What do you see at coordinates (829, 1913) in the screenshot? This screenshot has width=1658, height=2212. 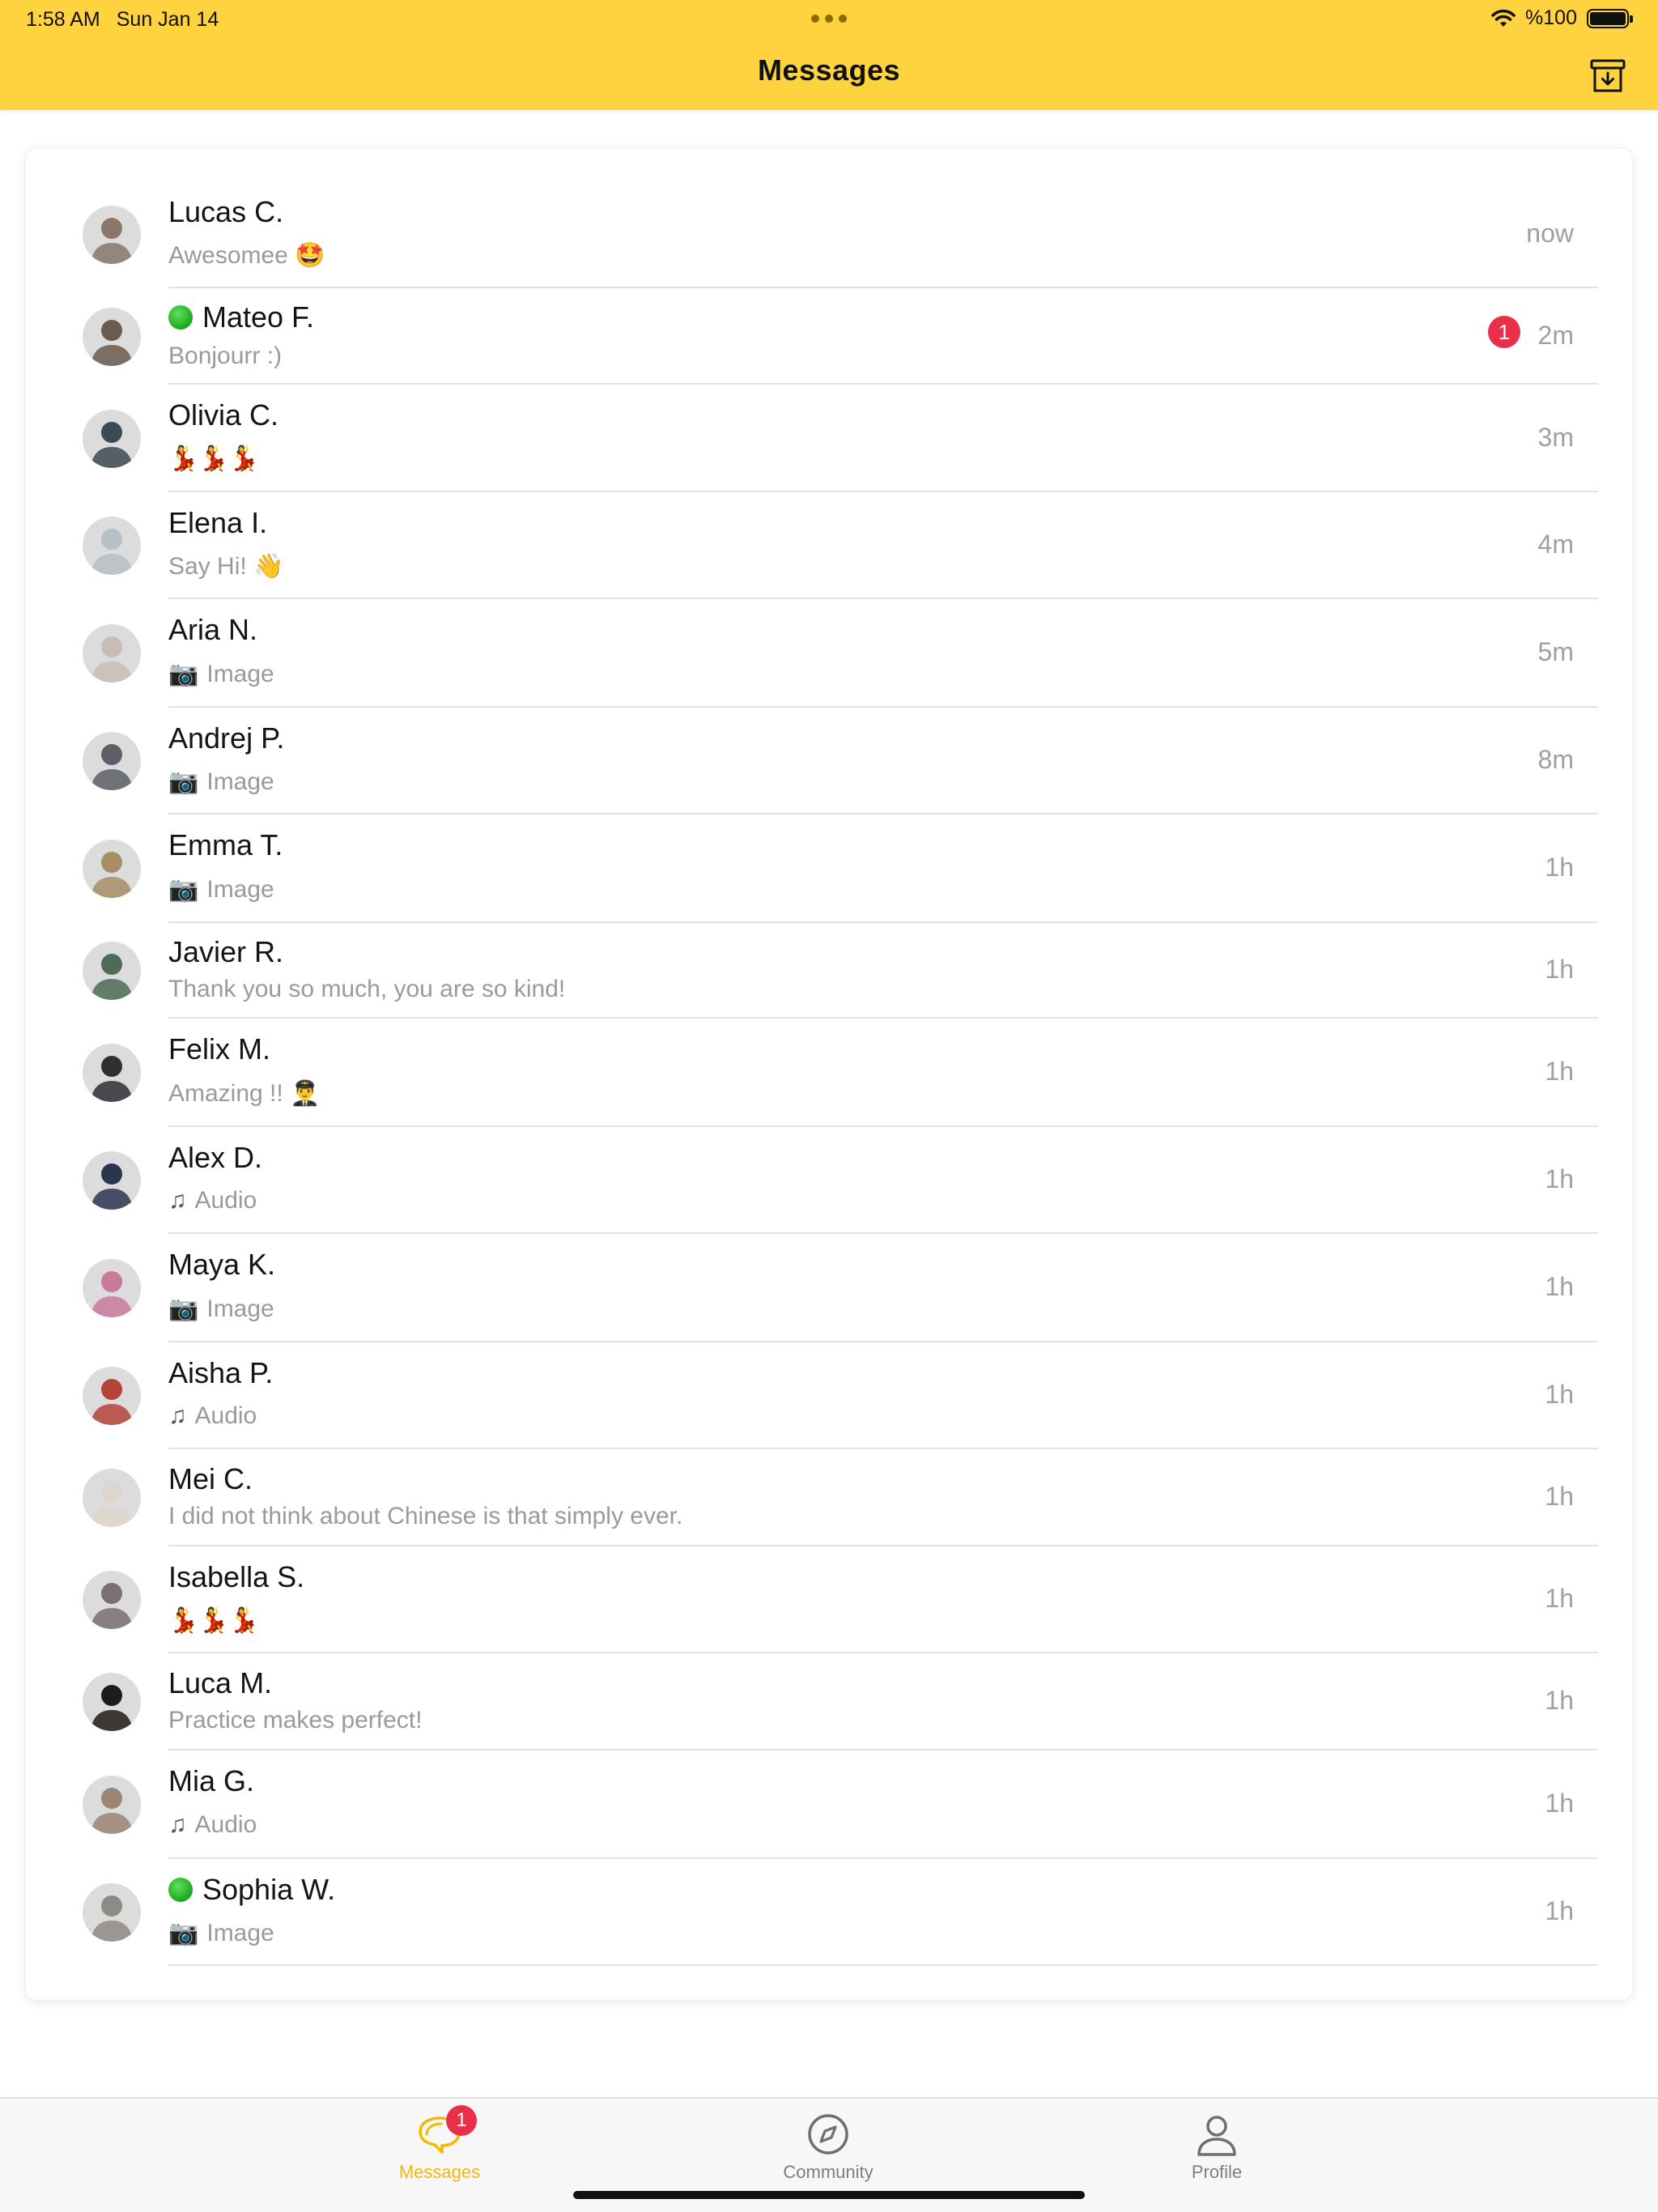 I see `conversation-row: Sophia W. 📷 Image 1h` at bounding box center [829, 1913].